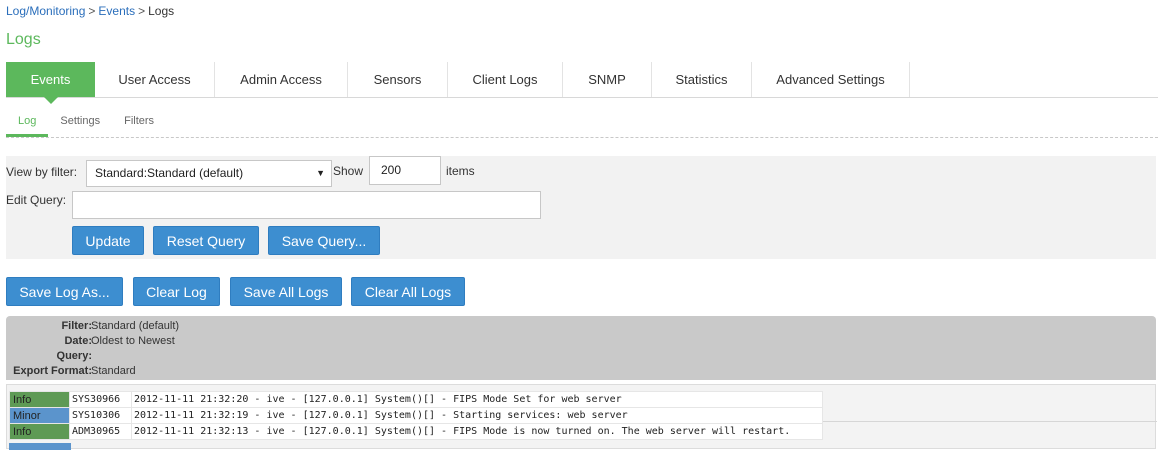 This screenshot has width=1158, height=450. I want to click on clear-all-logs-button: Clear All Logs, so click(408, 291).